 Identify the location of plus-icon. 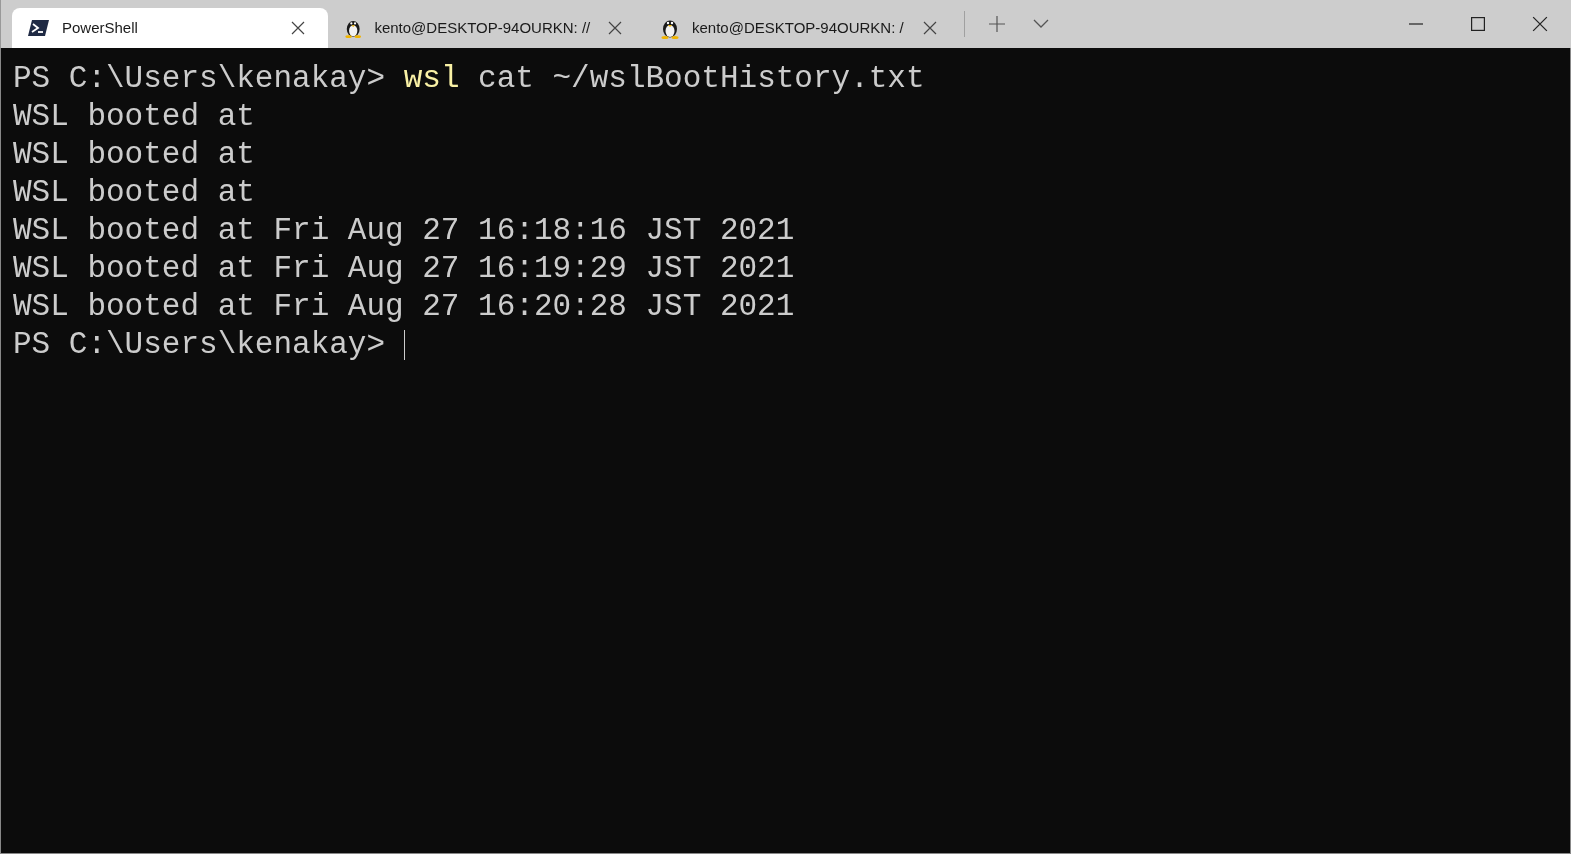
(997, 24).